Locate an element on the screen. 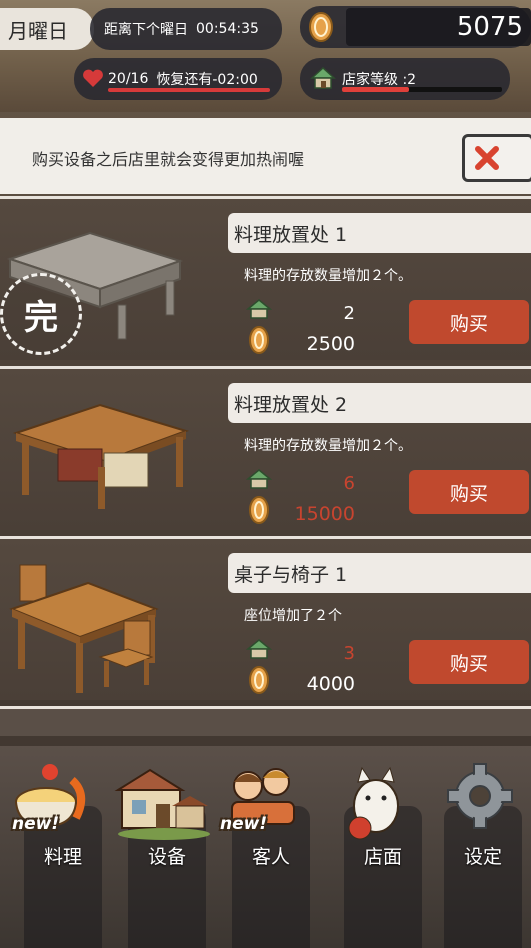 Image resolution: width=531 pixels, height=948 pixels. banner-text: 购买设备之后店里就会变得更加热闹喔 is located at coordinates (168, 159).